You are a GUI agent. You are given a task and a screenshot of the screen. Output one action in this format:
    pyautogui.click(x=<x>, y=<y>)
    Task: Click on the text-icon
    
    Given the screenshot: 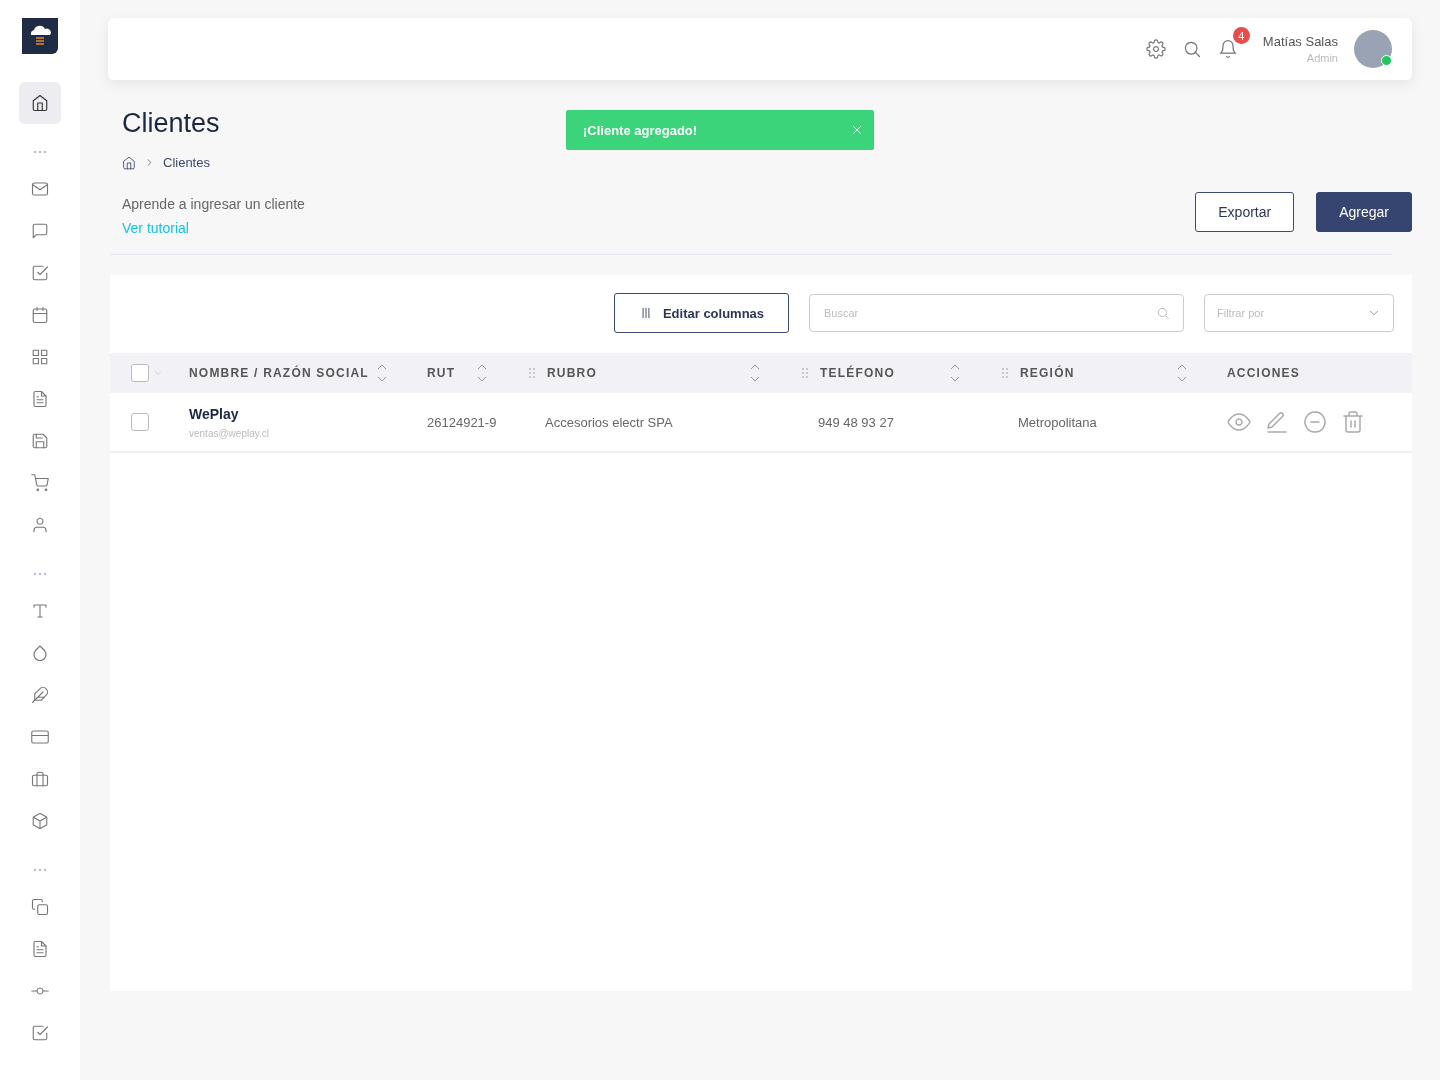 What is the action you would take?
    pyautogui.click(x=40, y=611)
    